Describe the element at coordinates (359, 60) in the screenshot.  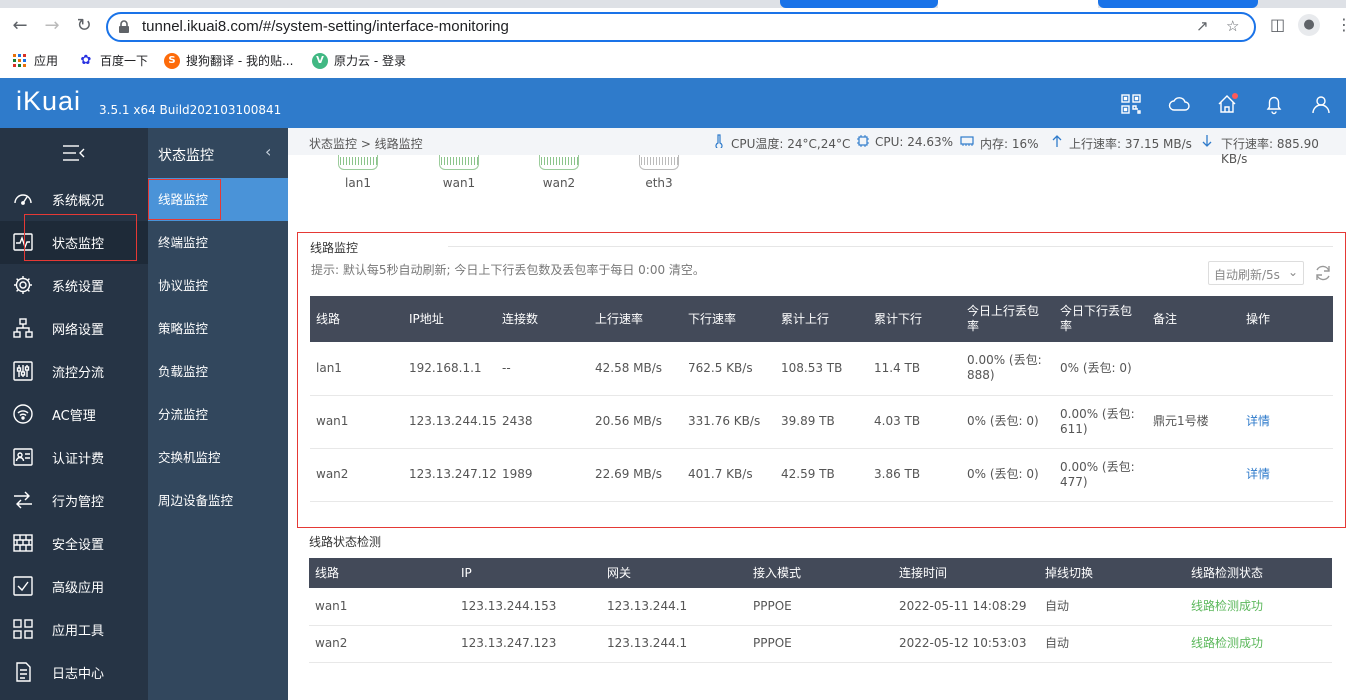
I see `bookmark-yuanliyun: V 原力云 - 登录` at that location.